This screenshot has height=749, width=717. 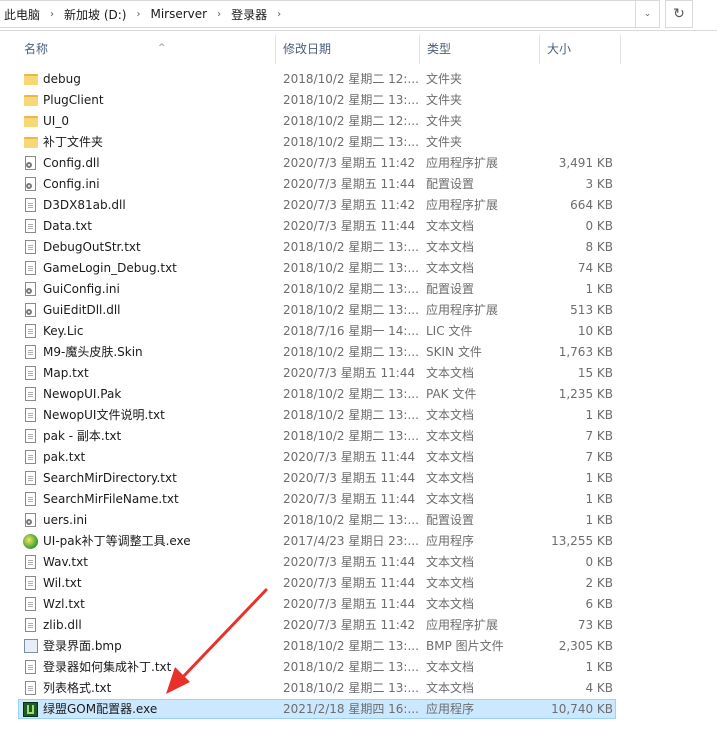 I want to click on file-name: Key.Lic, so click(x=63, y=331).